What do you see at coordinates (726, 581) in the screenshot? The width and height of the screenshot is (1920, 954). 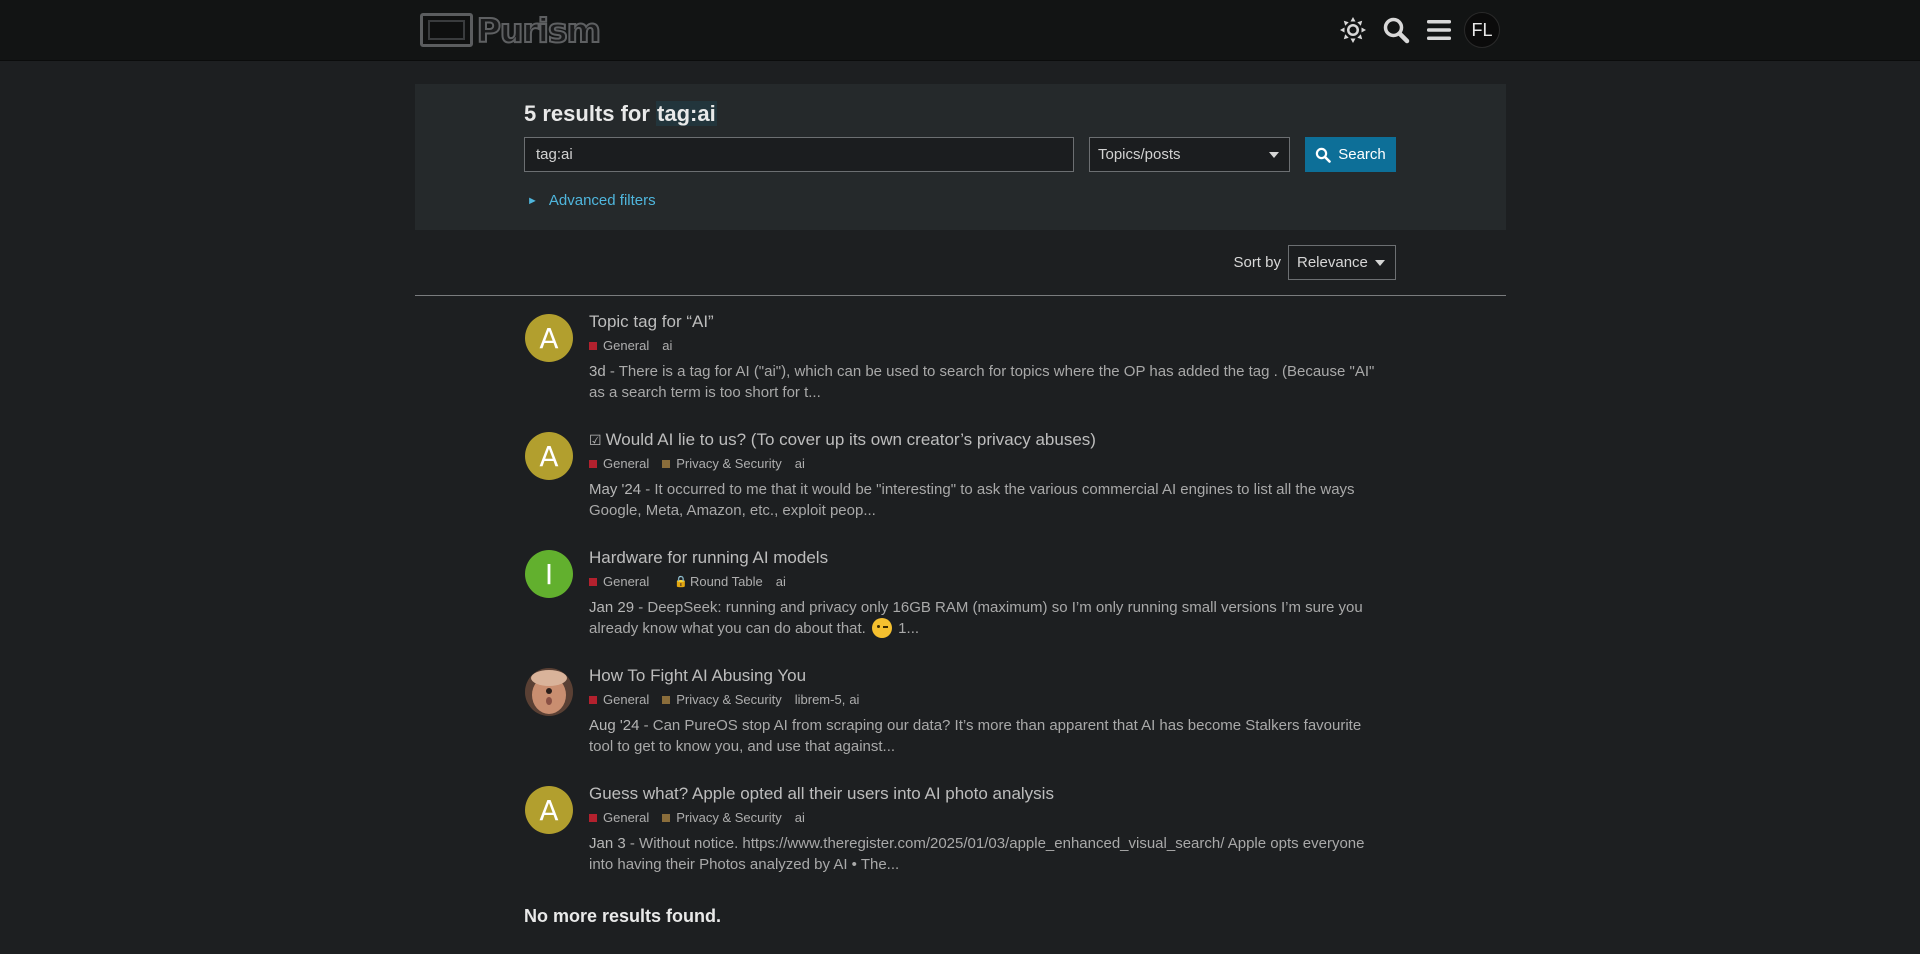 I see `category-name: Round Table` at bounding box center [726, 581].